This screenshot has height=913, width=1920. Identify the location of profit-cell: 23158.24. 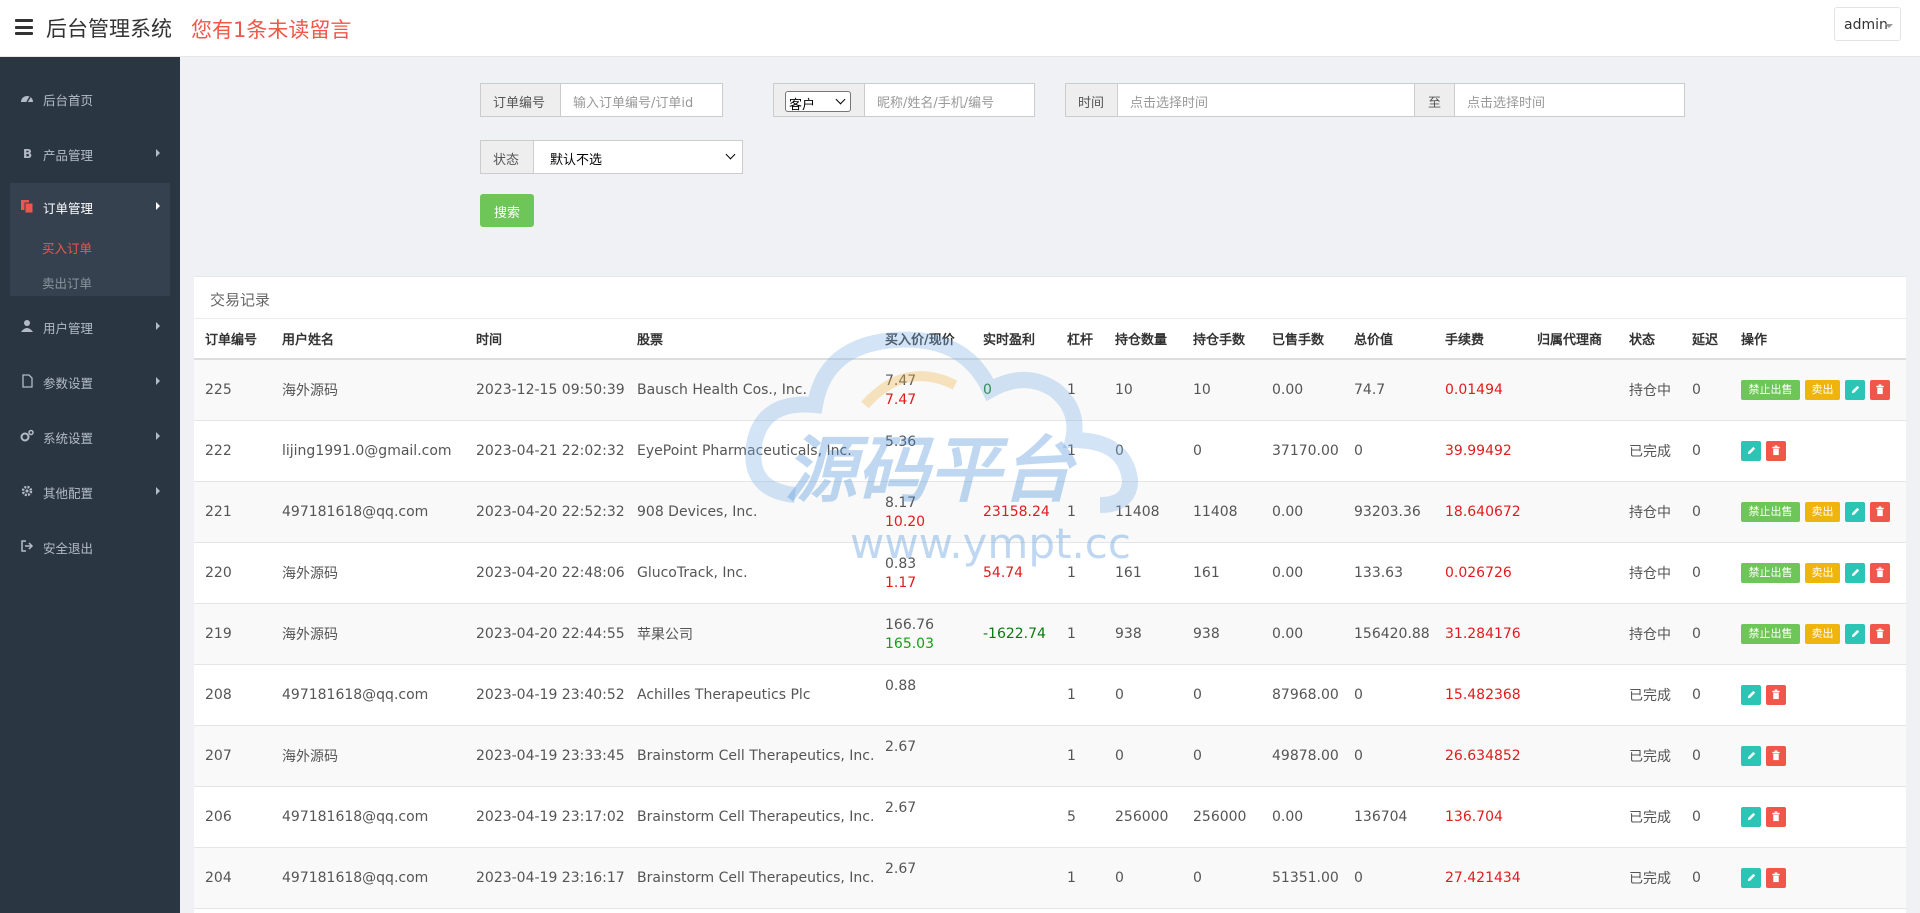
(1014, 512).